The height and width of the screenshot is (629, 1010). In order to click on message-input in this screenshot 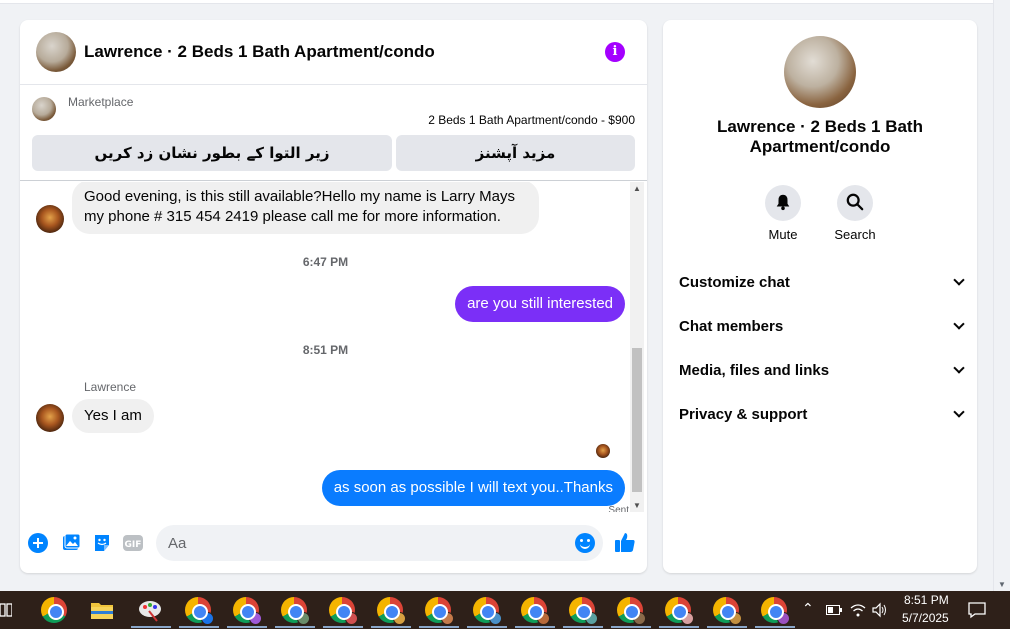, I will do `click(358, 543)`.